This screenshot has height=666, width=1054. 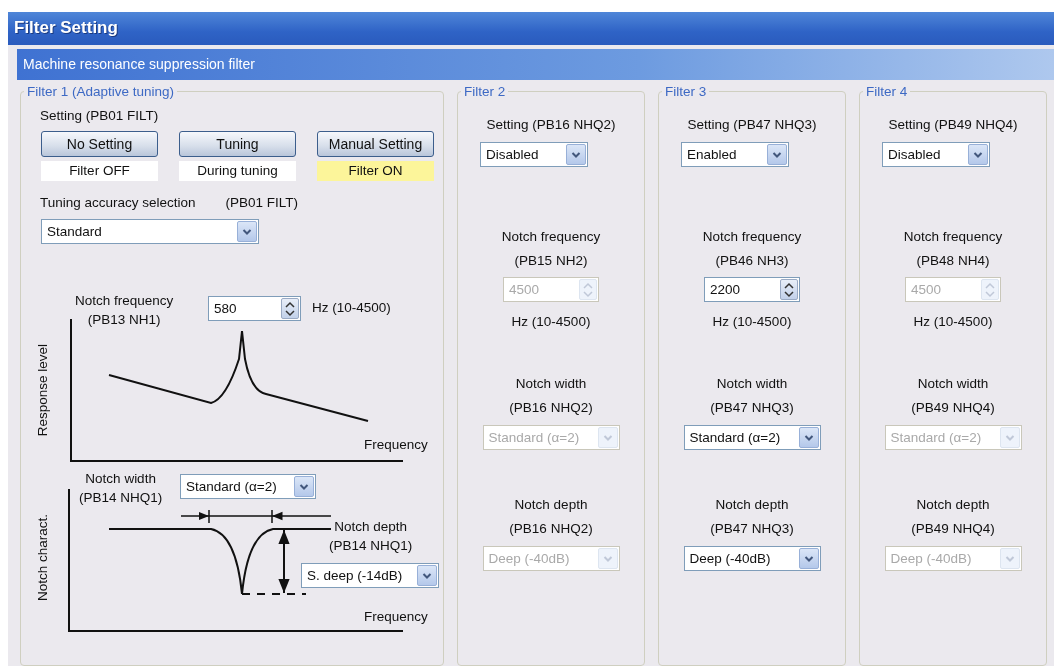 What do you see at coordinates (42, 558) in the screenshot?
I see `axis-label: Notch charact.` at bounding box center [42, 558].